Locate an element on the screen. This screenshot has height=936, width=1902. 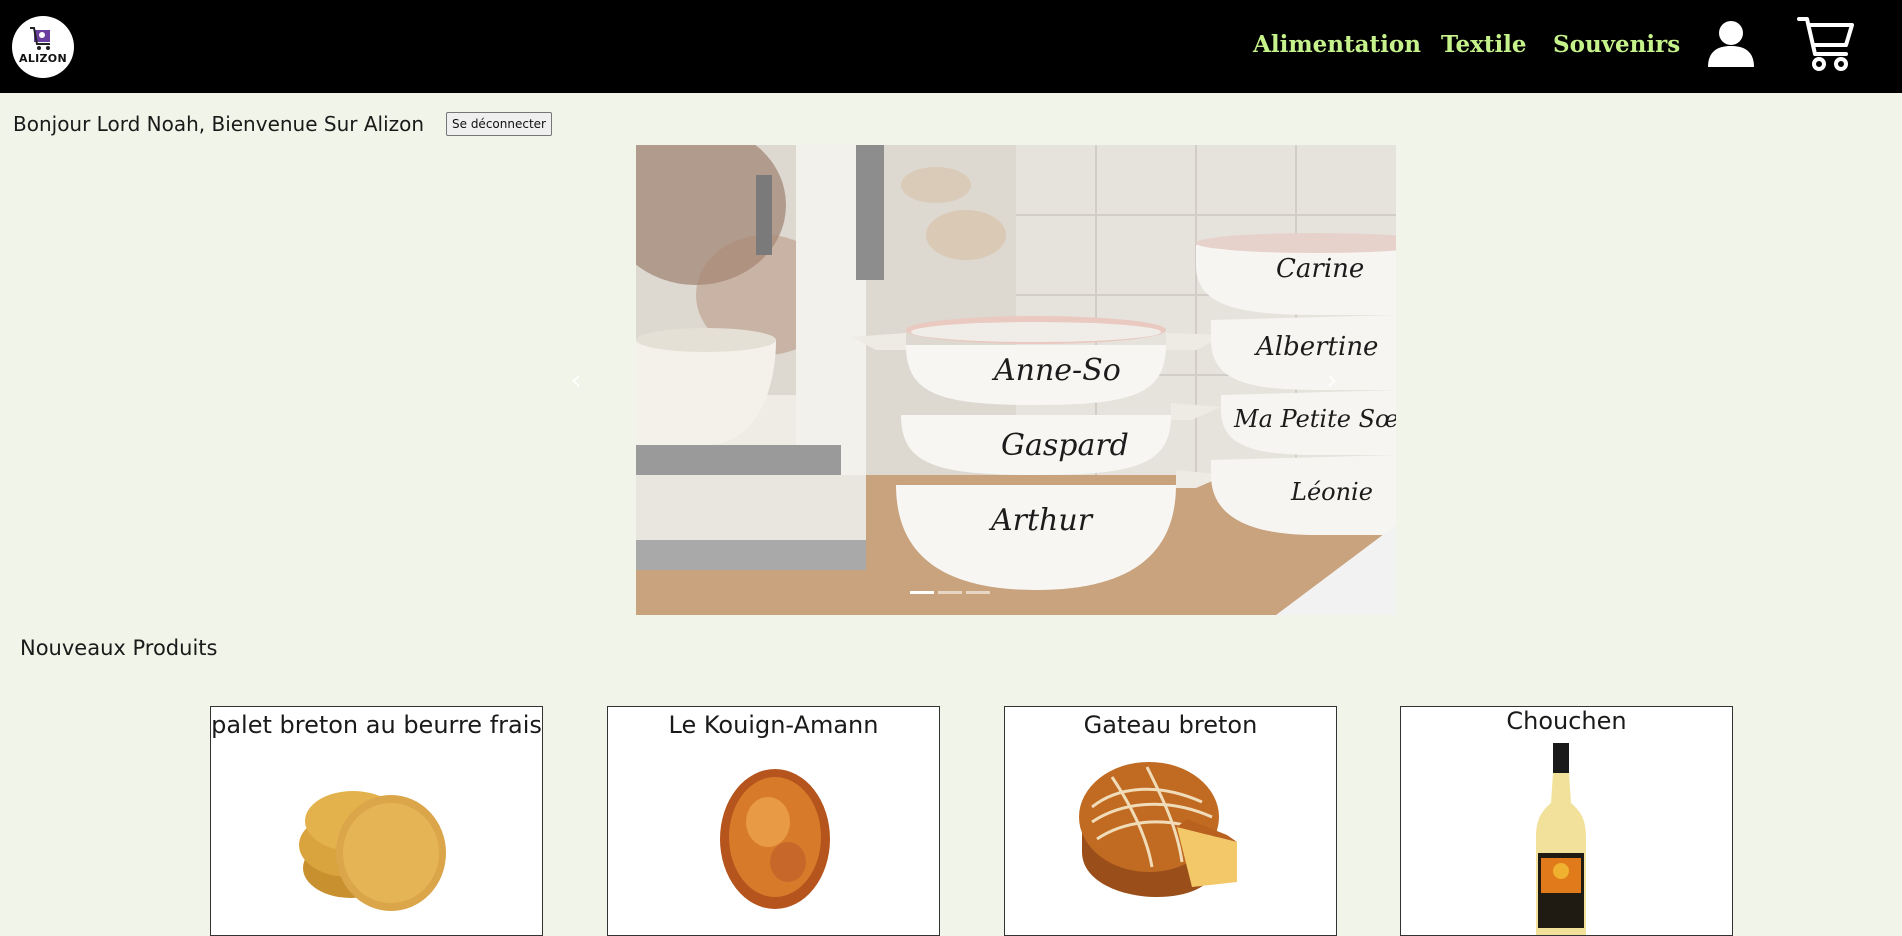
new-products-title: Nouveaux Produits is located at coordinates (119, 648).